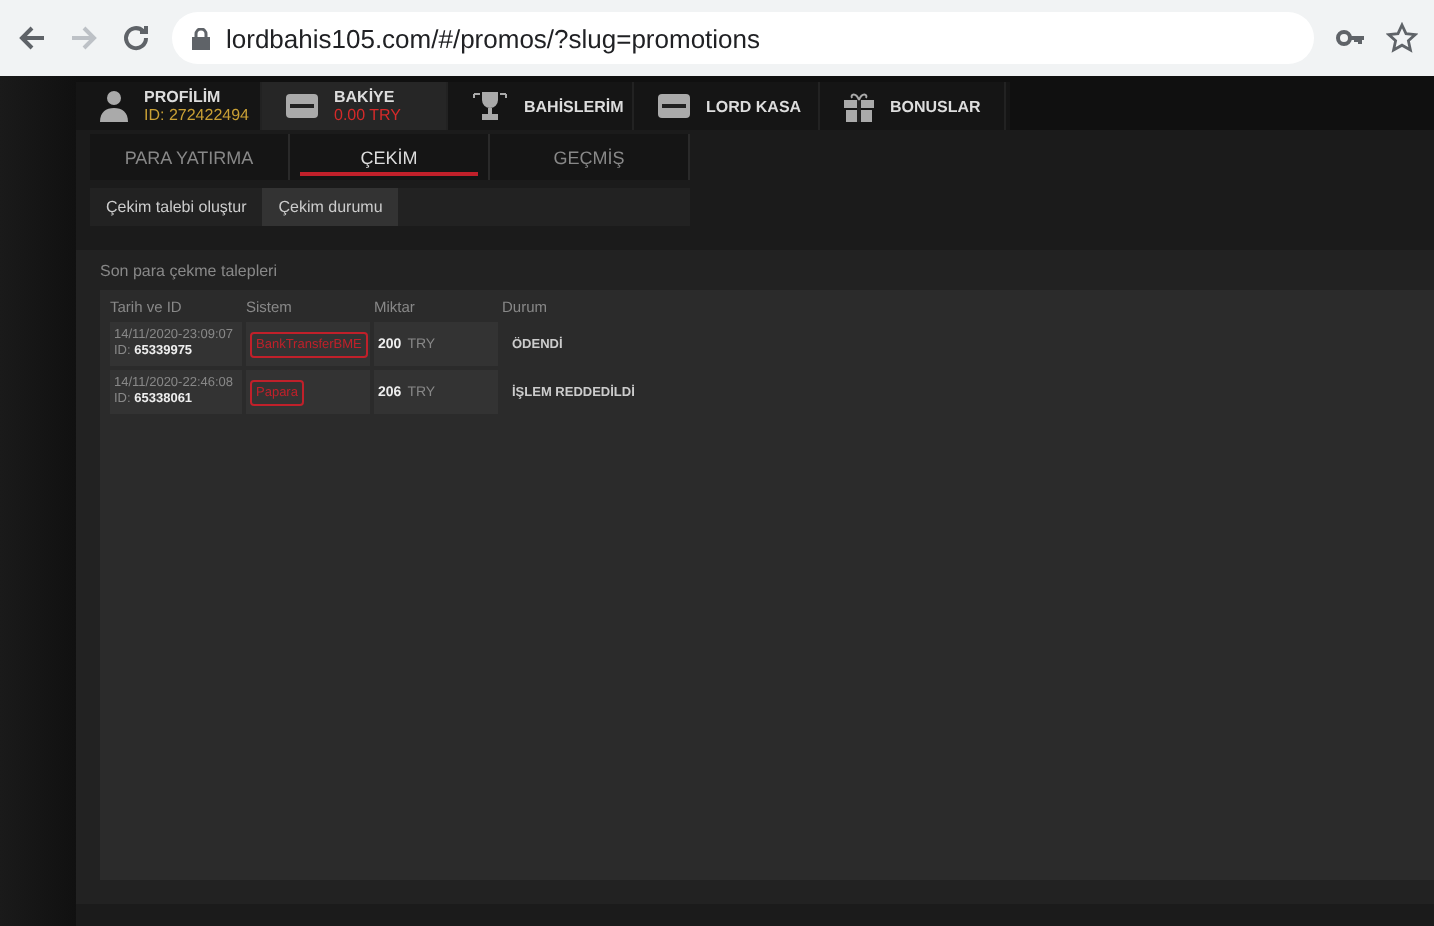  What do you see at coordinates (754, 106) in the screenshot?
I see `nav-label: LORD KASA` at bounding box center [754, 106].